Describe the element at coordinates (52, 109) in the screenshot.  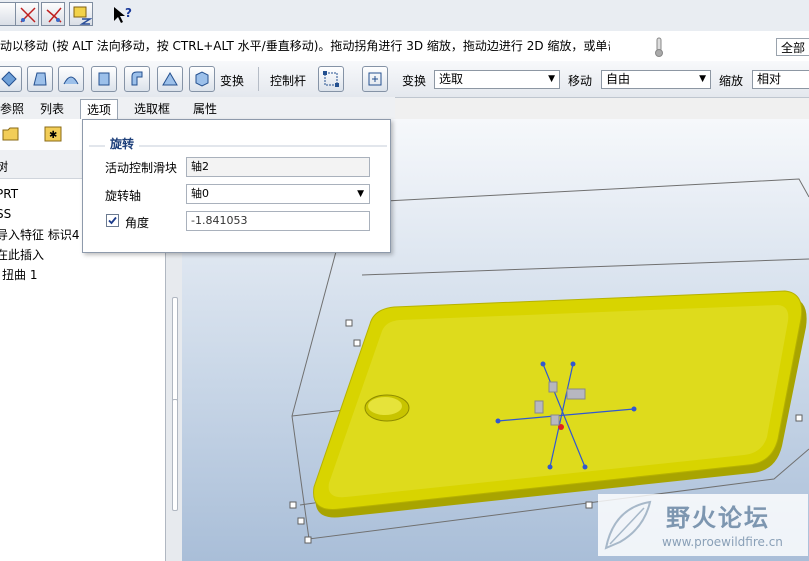
I see `tab-list: 列表` at that location.